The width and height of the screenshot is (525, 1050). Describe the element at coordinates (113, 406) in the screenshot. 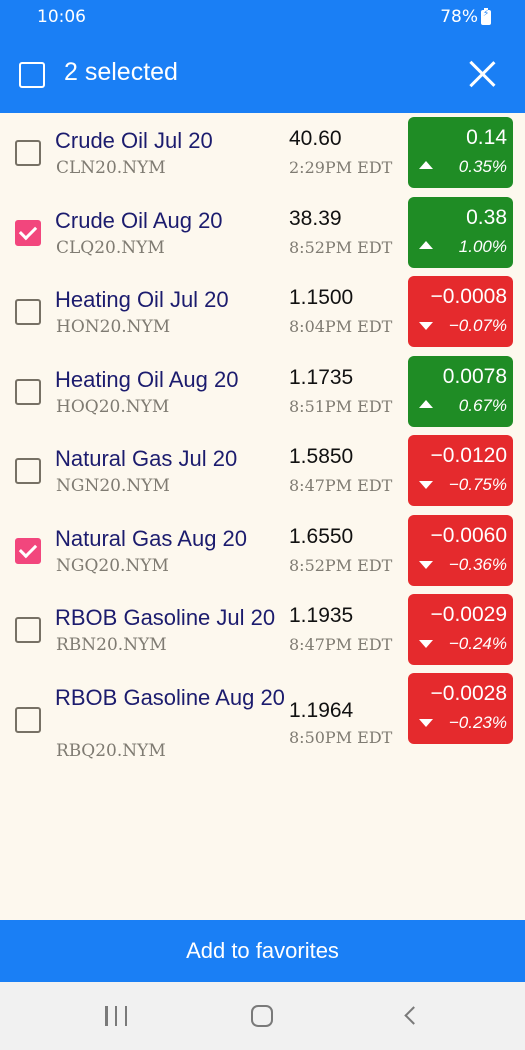

I see `contract-symbol: HOQ20.NYM` at that location.